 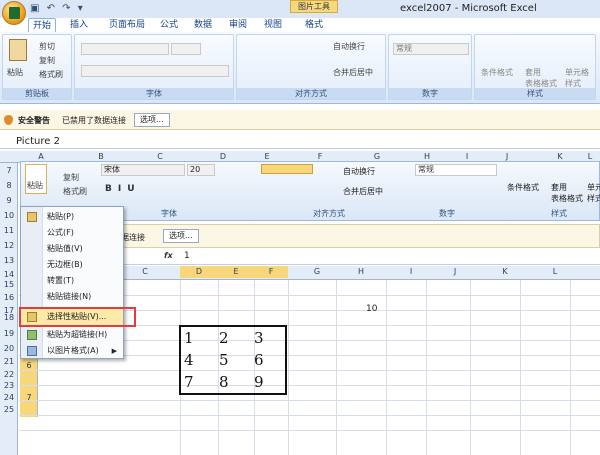 What do you see at coordinates (75, 191) in the screenshot?
I see `format-painter-button-2: 格式刷` at bounding box center [75, 191].